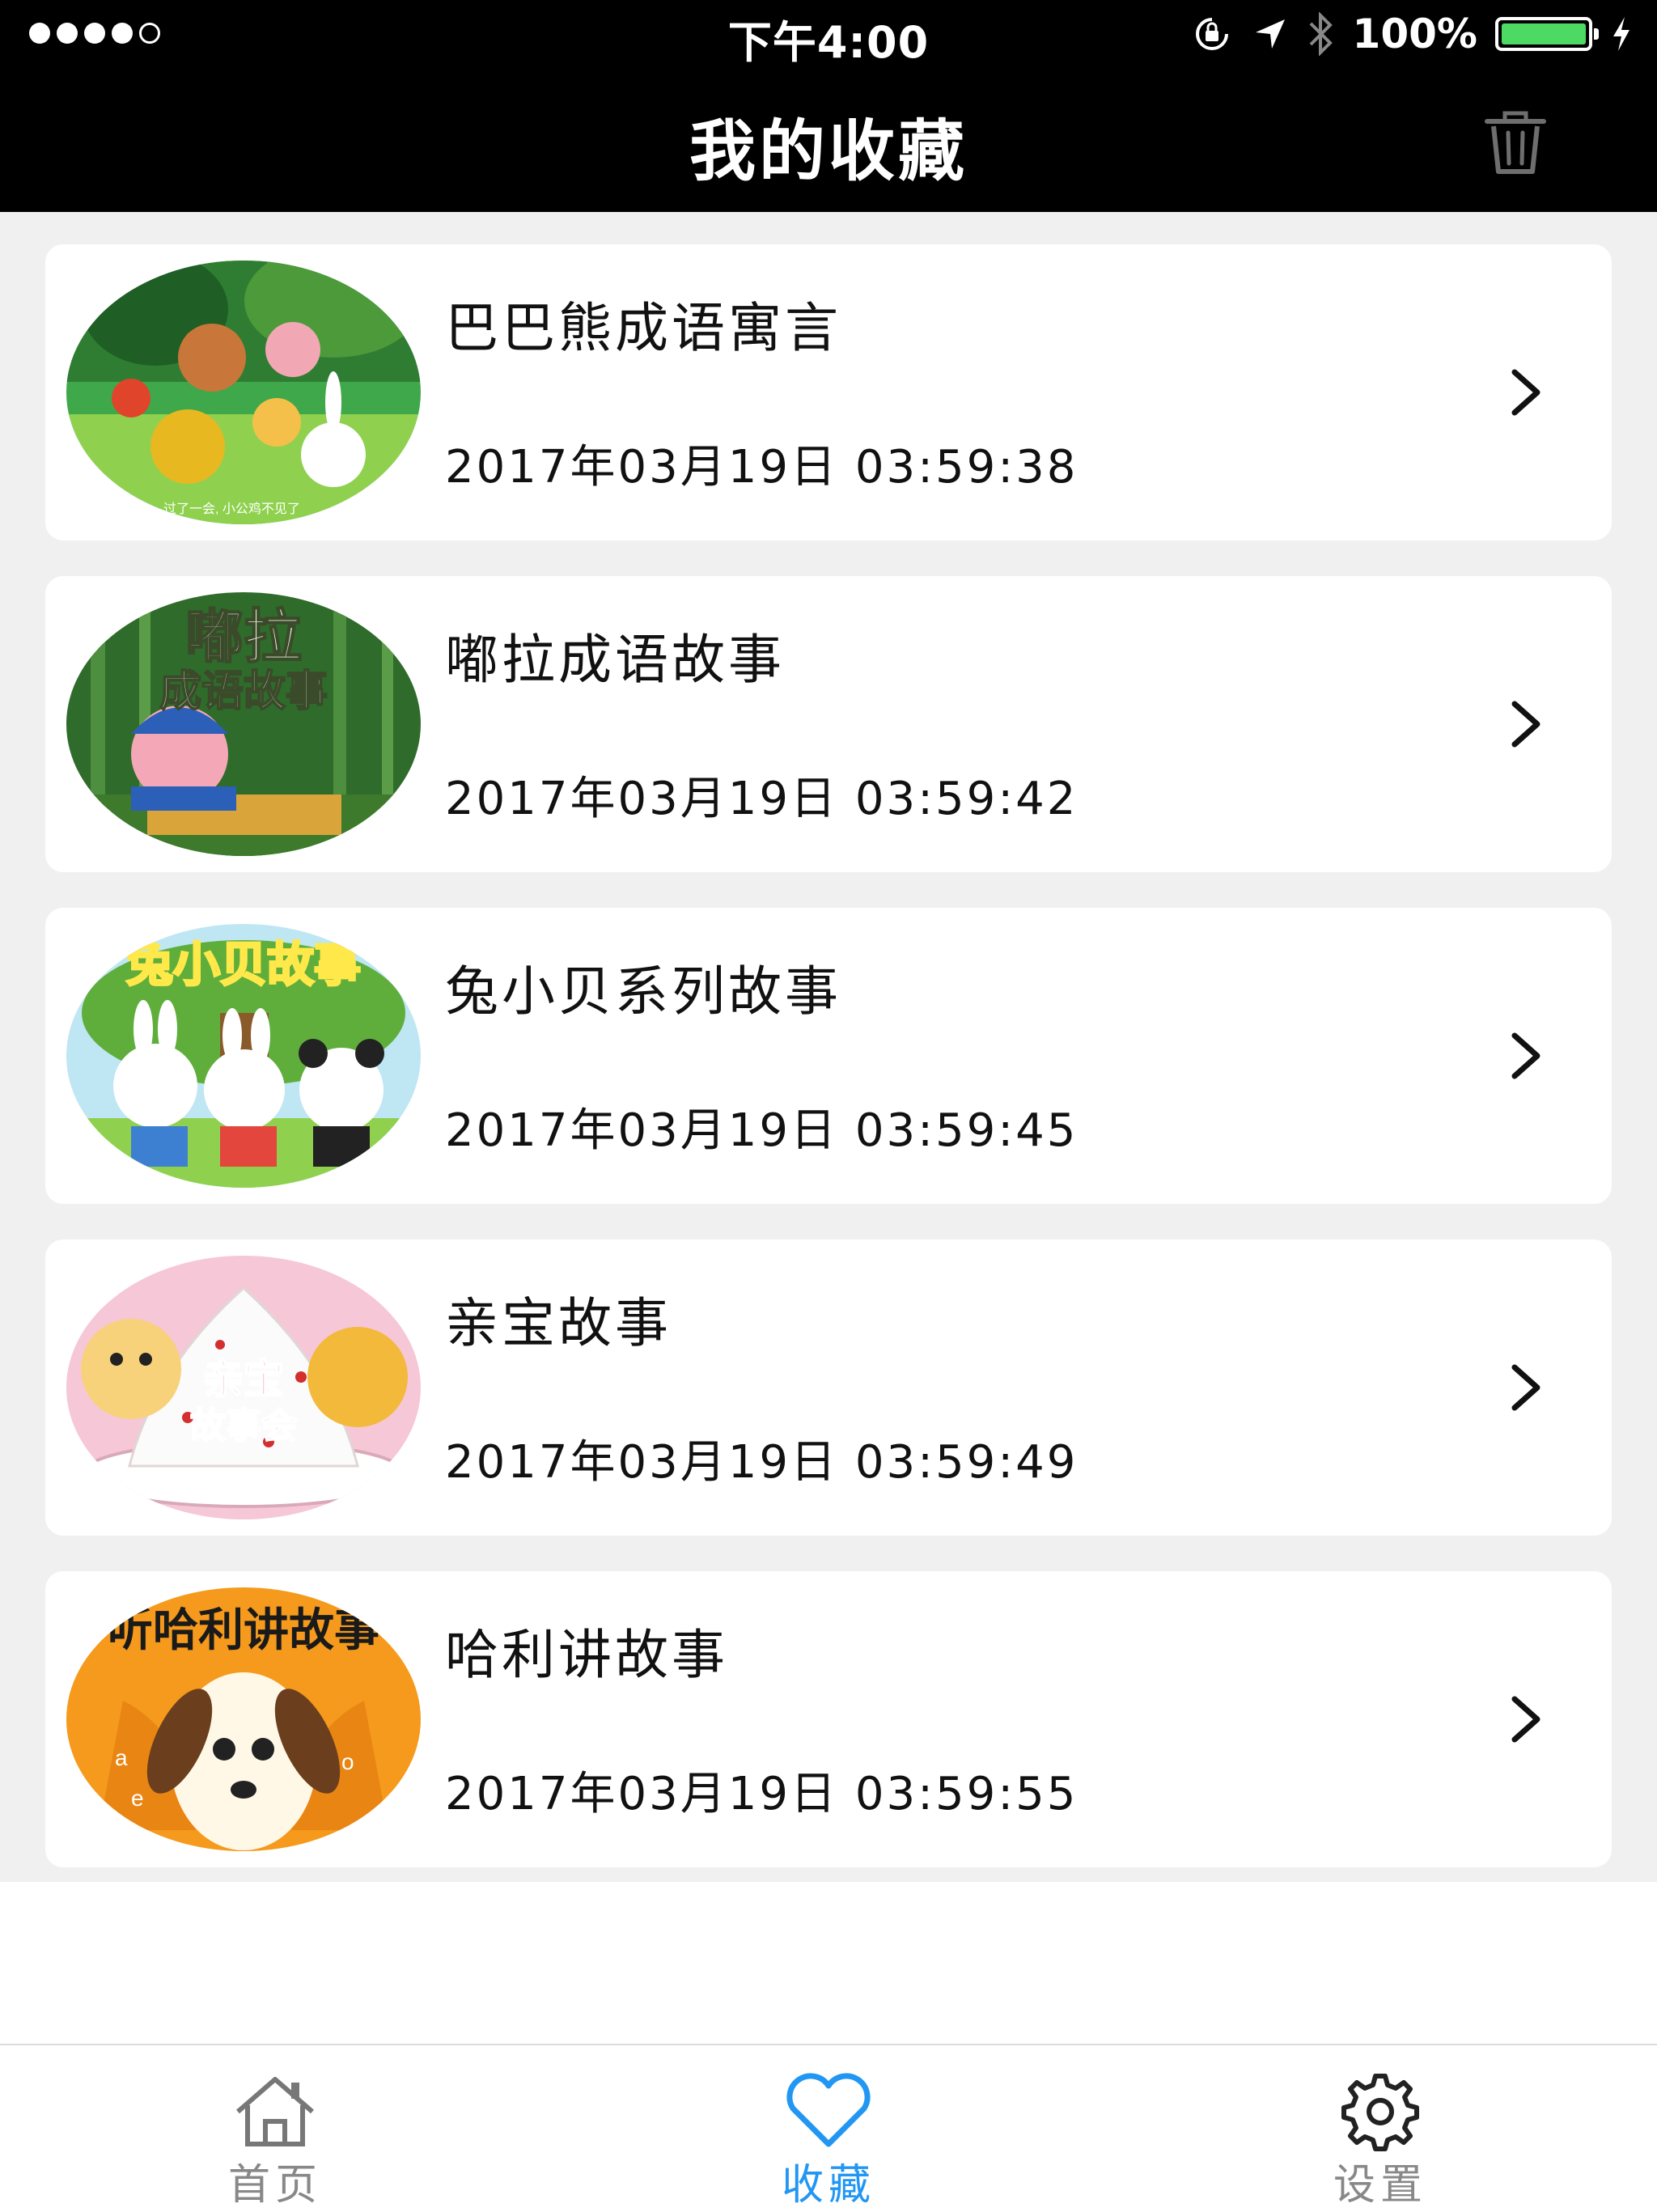  Describe the element at coordinates (1414, 34) in the screenshot. I see `battery-percent: 100%` at that location.